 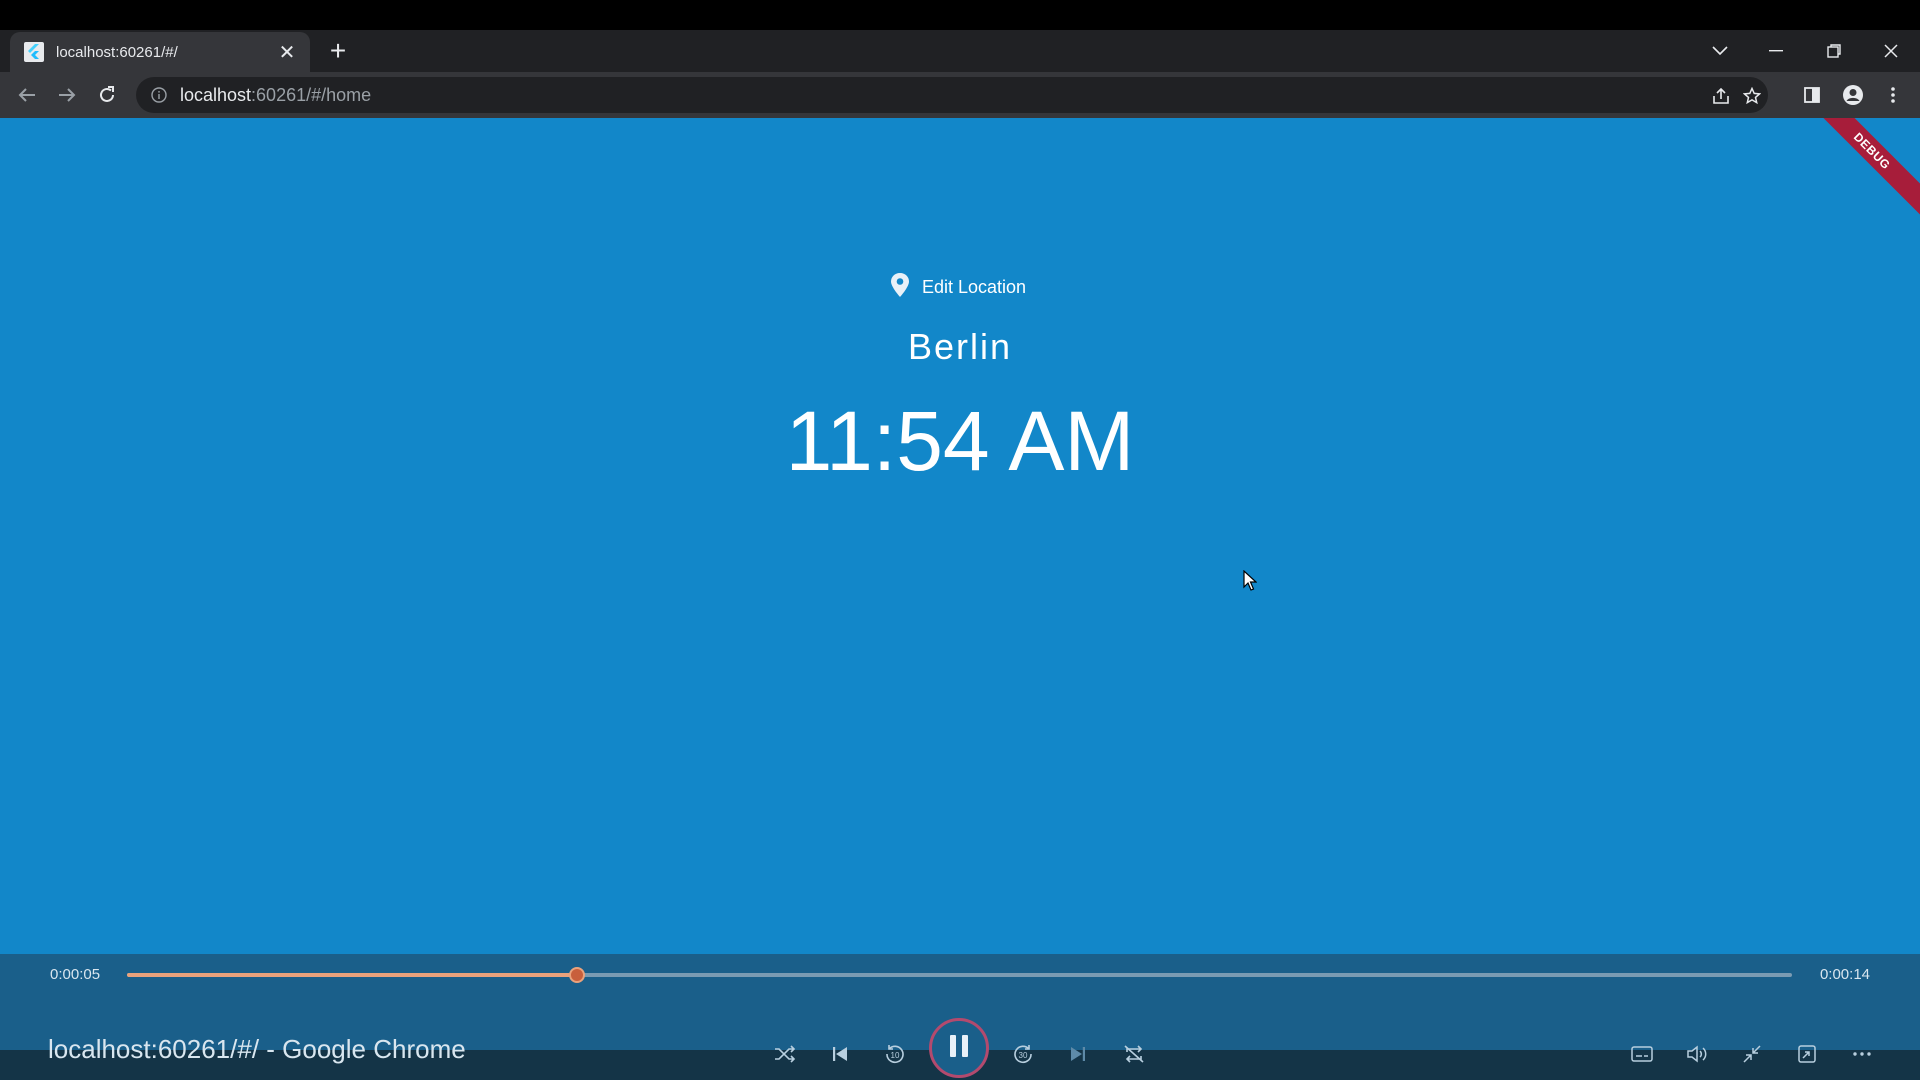 I want to click on url-text: localhost:60261/#/home, so click(x=275, y=95).